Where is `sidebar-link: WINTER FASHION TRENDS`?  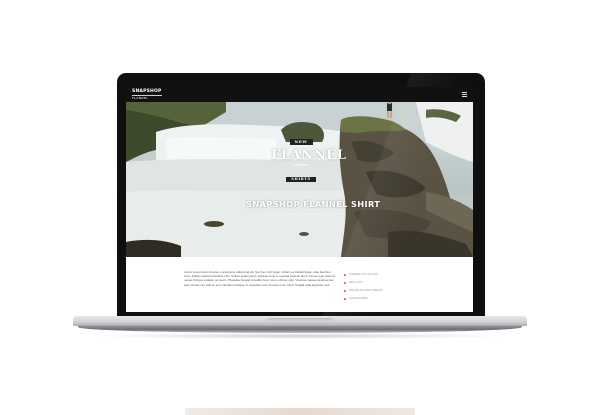 sidebar-link: WINTER FASHION TRENDS is located at coordinates (394, 291).